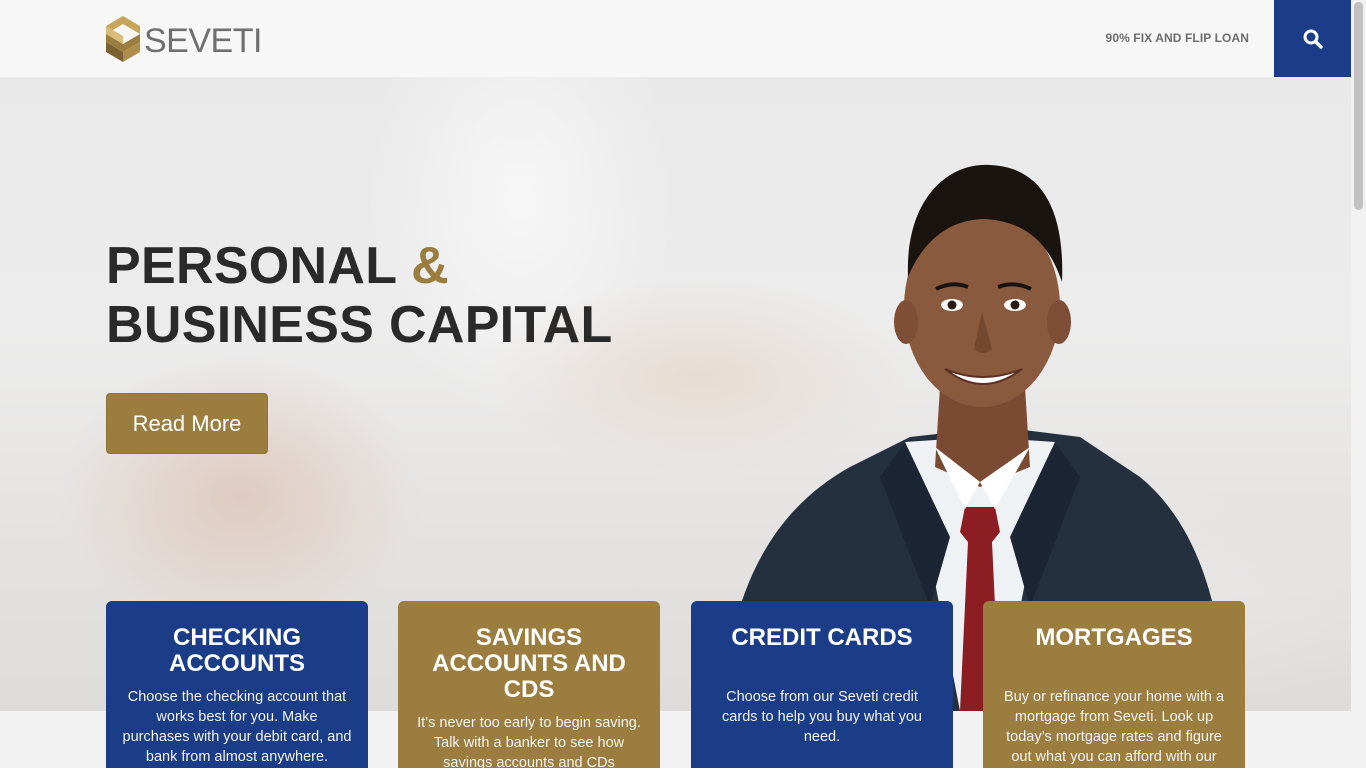 This screenshot has width=1366, height=768. I want to click on nav-link-fix-and-flip-loan: 90% FIX AND FLIP LOAN, so click(1177, 38).